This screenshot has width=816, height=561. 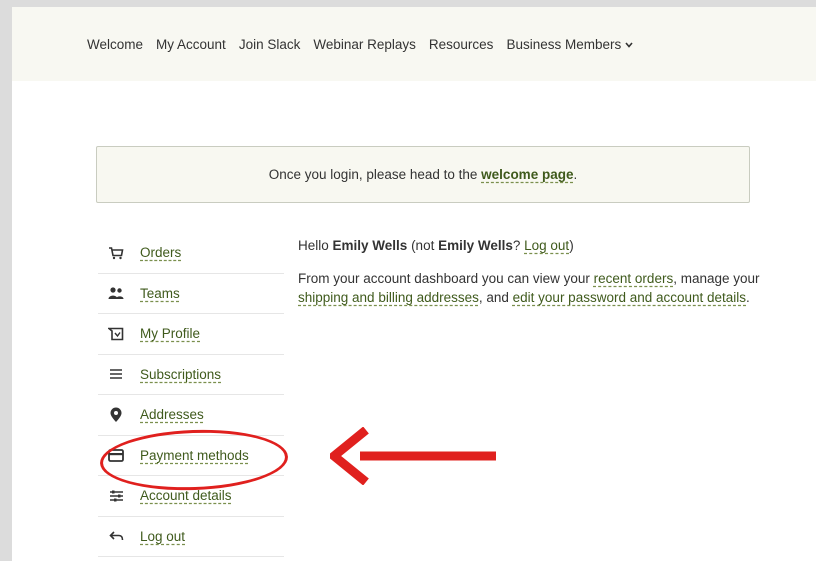 What do you see at coordinates (116, 496) in the screenshot?
I see `sliders-icon` at bounding box center [116, 496].